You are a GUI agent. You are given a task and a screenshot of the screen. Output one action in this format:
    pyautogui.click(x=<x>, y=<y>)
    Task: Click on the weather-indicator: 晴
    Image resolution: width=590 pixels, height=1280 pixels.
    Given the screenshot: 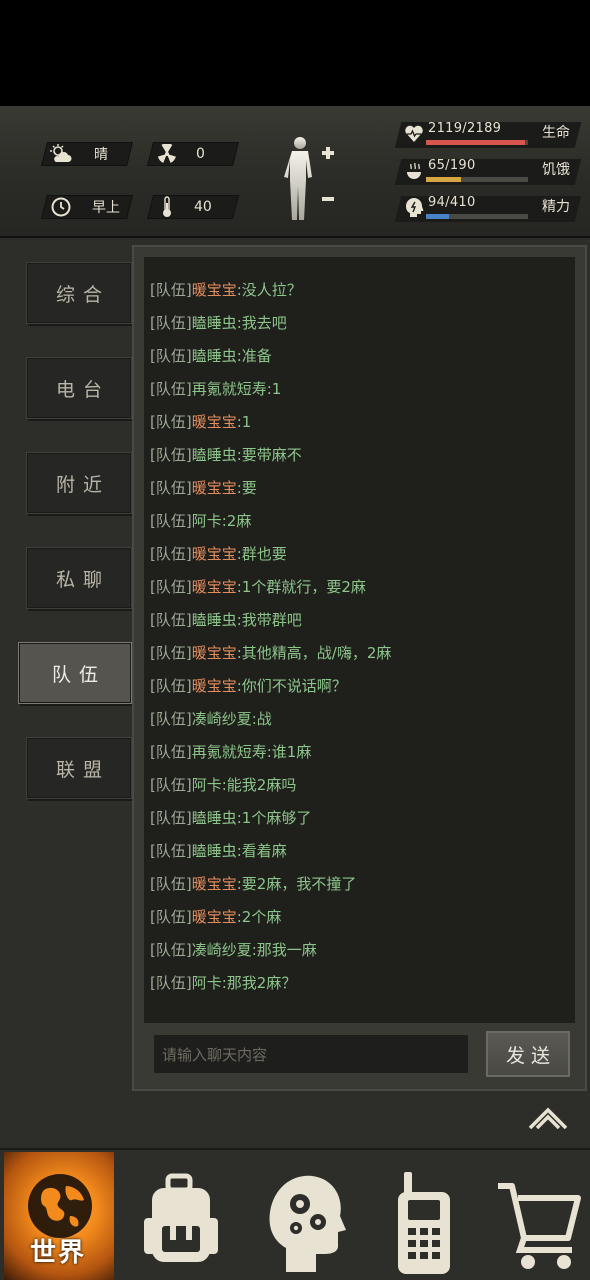 What is the action you would take?
    pyautogui.click(x=79, y=154)
    